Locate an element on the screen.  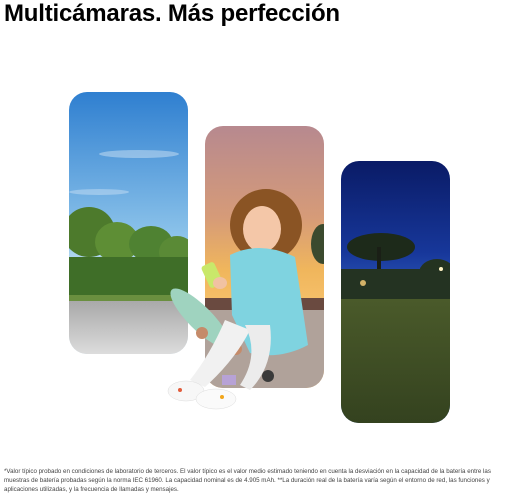
page-title: Multicámaras. Más perfección is located at coordinates (172, 13).